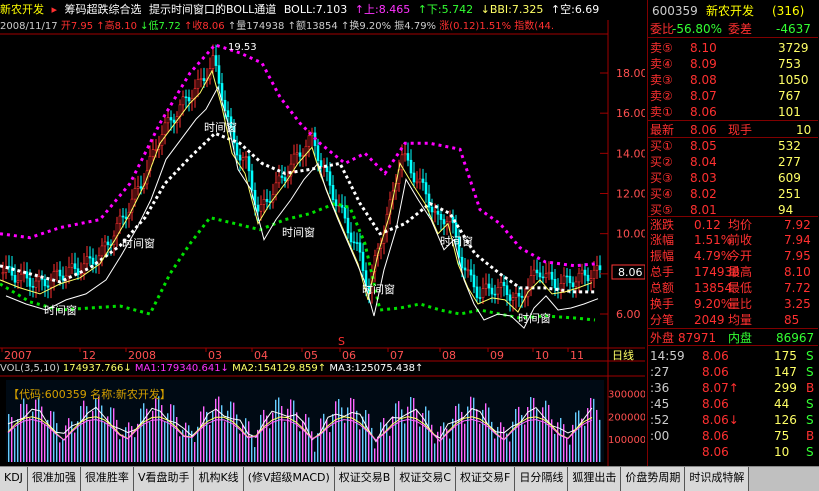 This screenshot has height=491, width=819. I want to click on stat-label-2: 量比, so click(740, 304).